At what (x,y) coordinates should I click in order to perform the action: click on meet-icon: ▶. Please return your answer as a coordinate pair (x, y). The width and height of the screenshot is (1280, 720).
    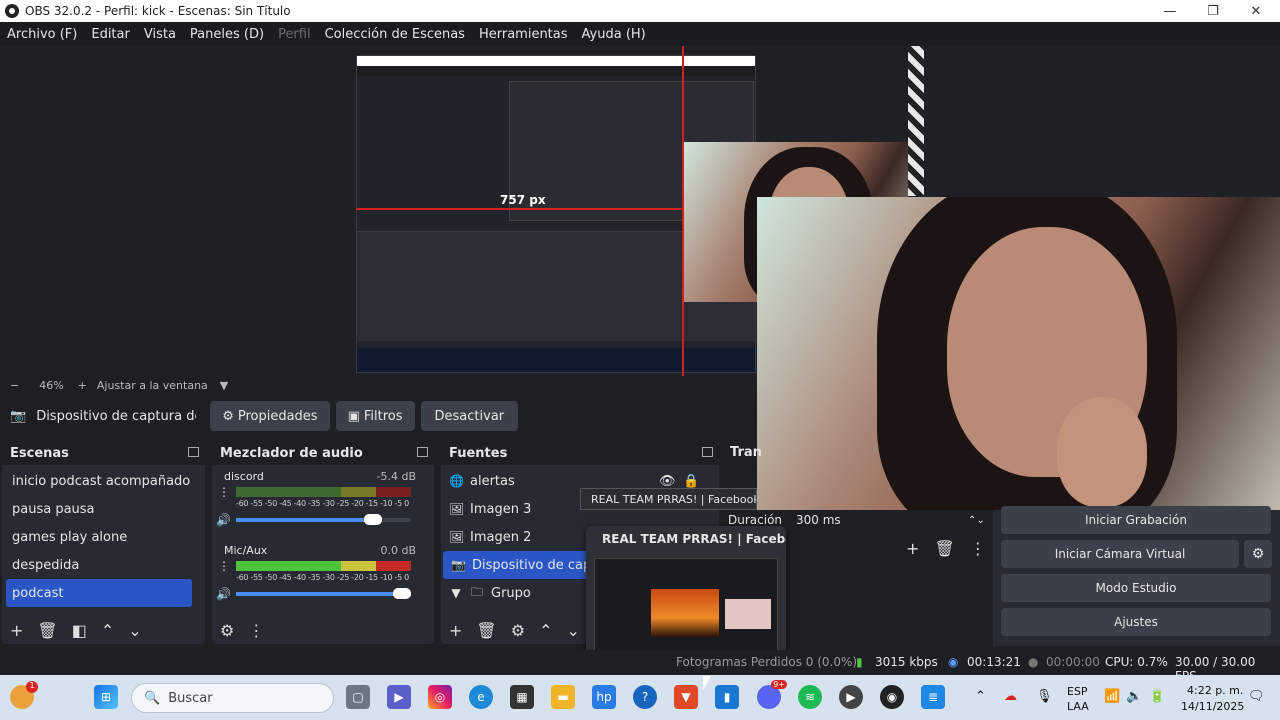
    Looking at the image, I should click on (399, 697).